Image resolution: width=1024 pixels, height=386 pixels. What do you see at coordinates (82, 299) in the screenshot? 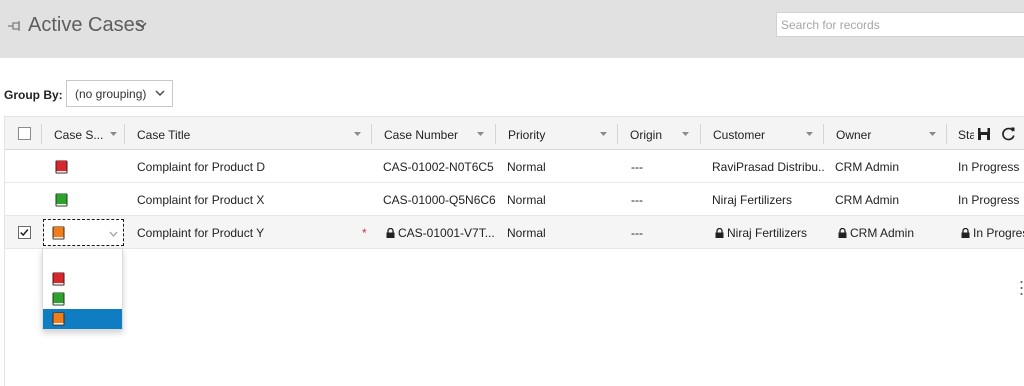
I see `status-option-green` at bounding box center [82, 299].